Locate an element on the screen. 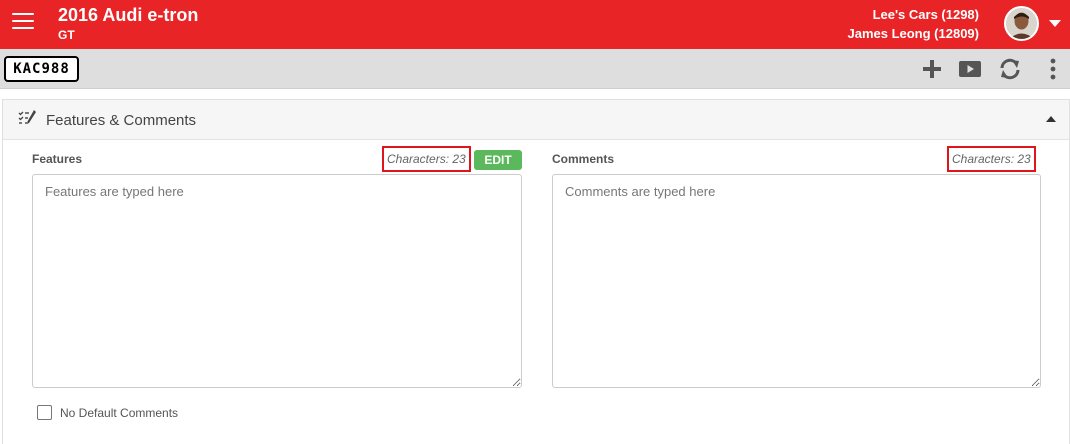 The image size is (1070, 444). caret-up-icon is located at coordinates (1051, 119).